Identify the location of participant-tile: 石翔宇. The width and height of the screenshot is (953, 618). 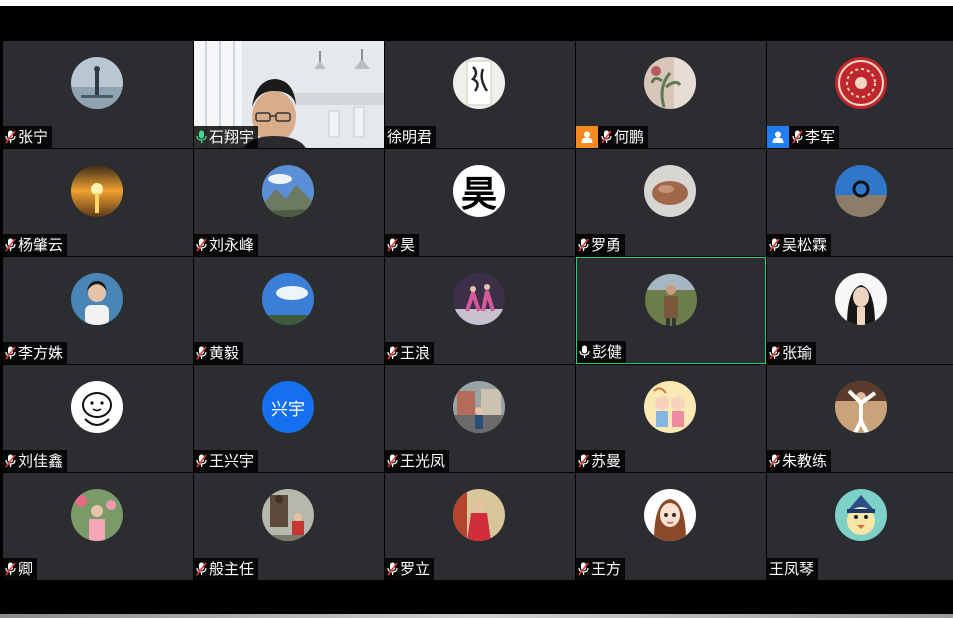
(289, 94).